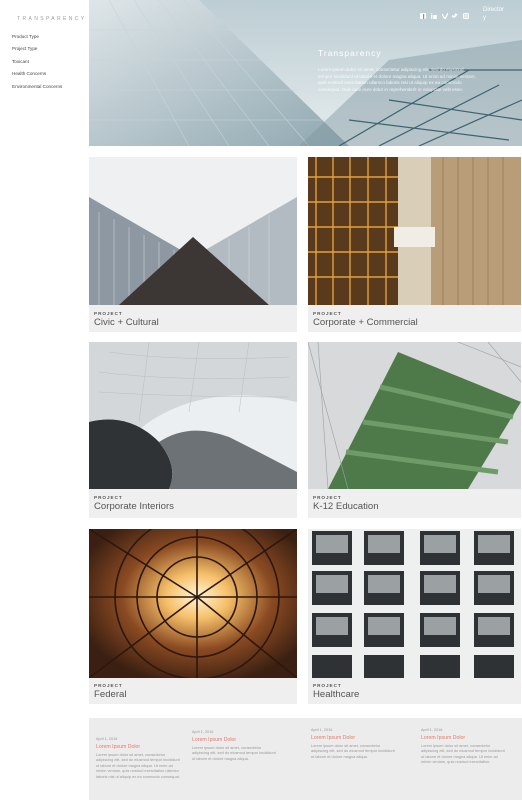  I want to click on linkedin-icon, so click(434, 12).